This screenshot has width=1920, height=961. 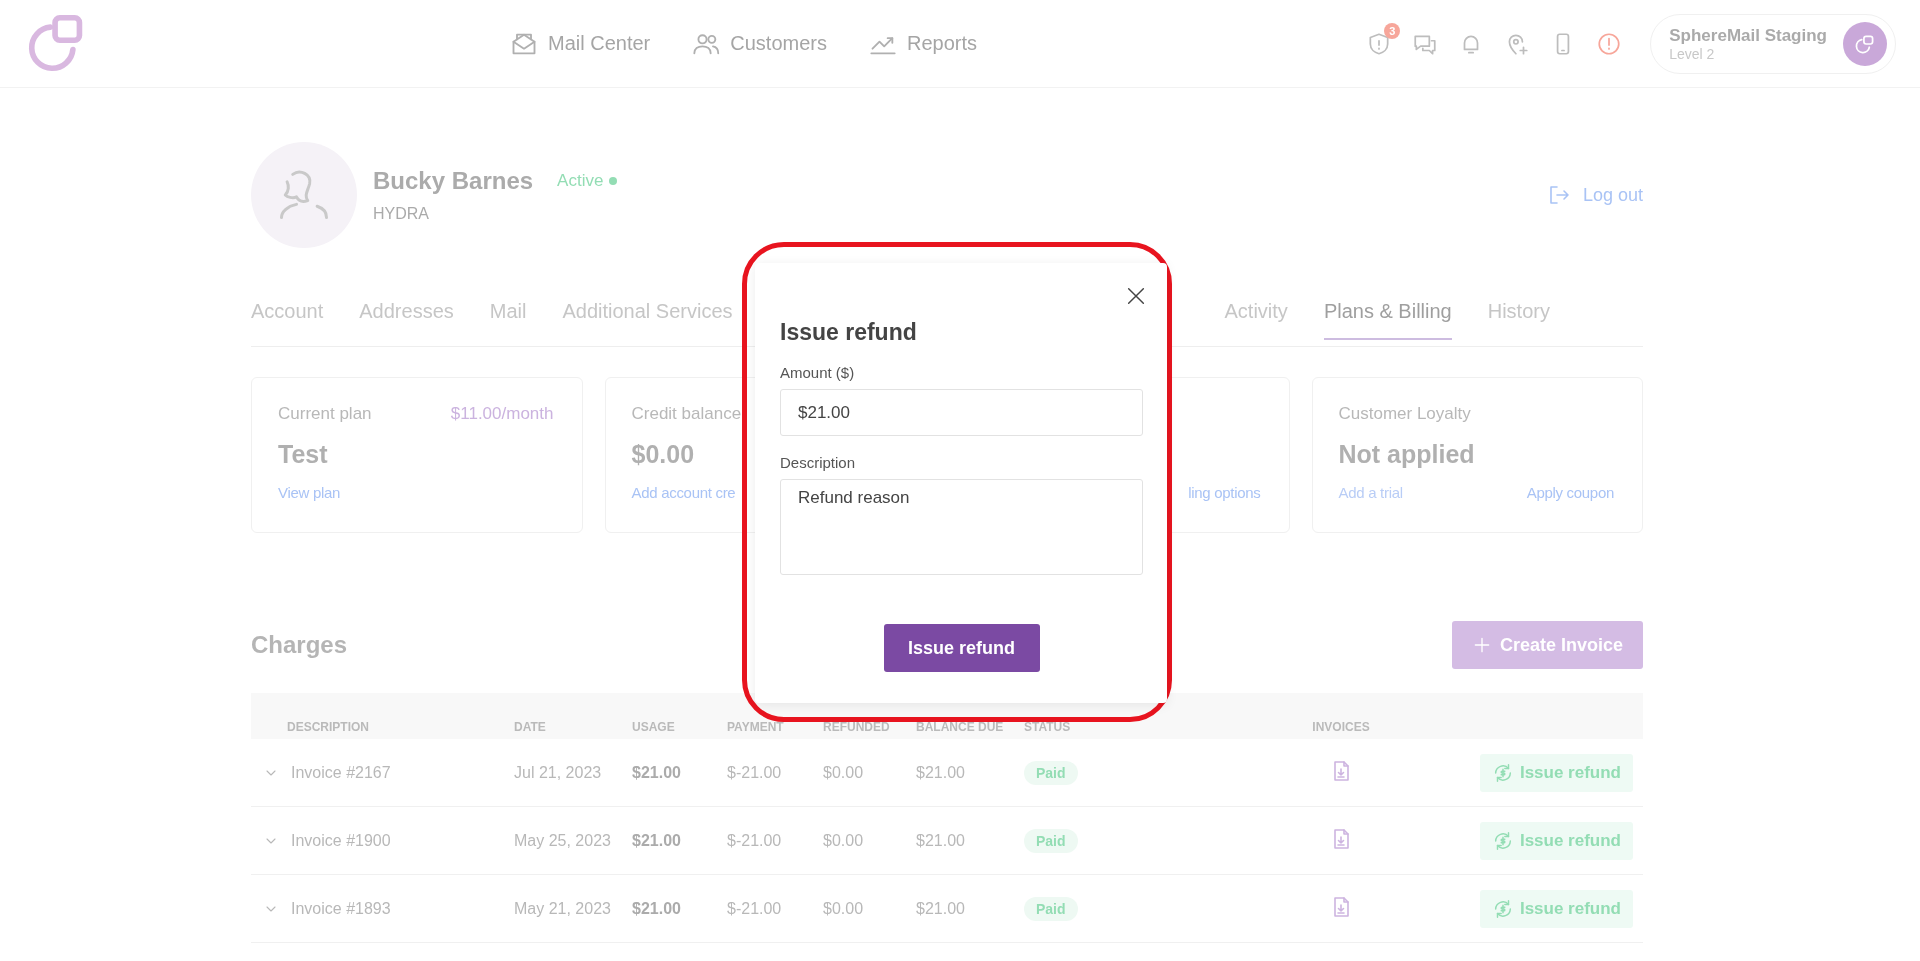 What do you see at coordinates (922, 43) in the screenshot?
I see `nav-link: Reports` at bounding box center [922, 43].